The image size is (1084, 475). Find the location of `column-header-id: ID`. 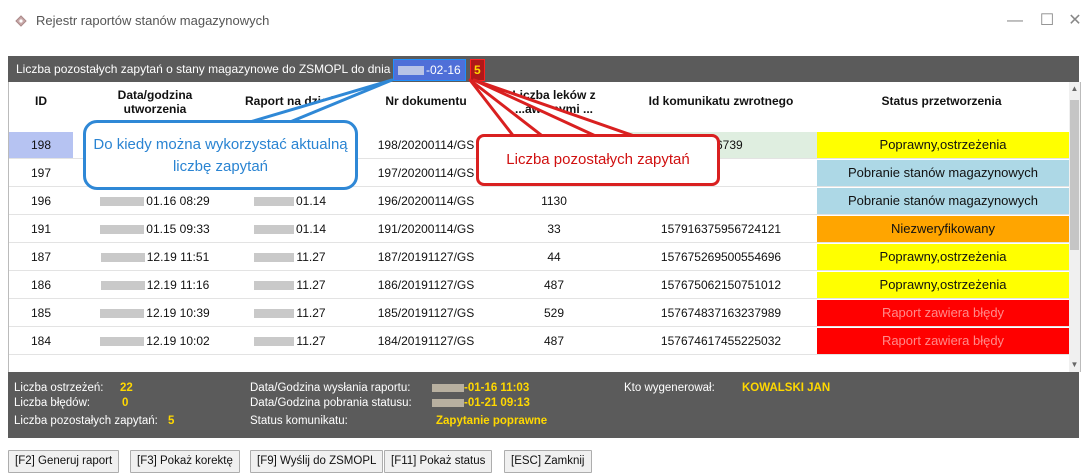

column-header-id: ID is located at coordinates (41, 101).